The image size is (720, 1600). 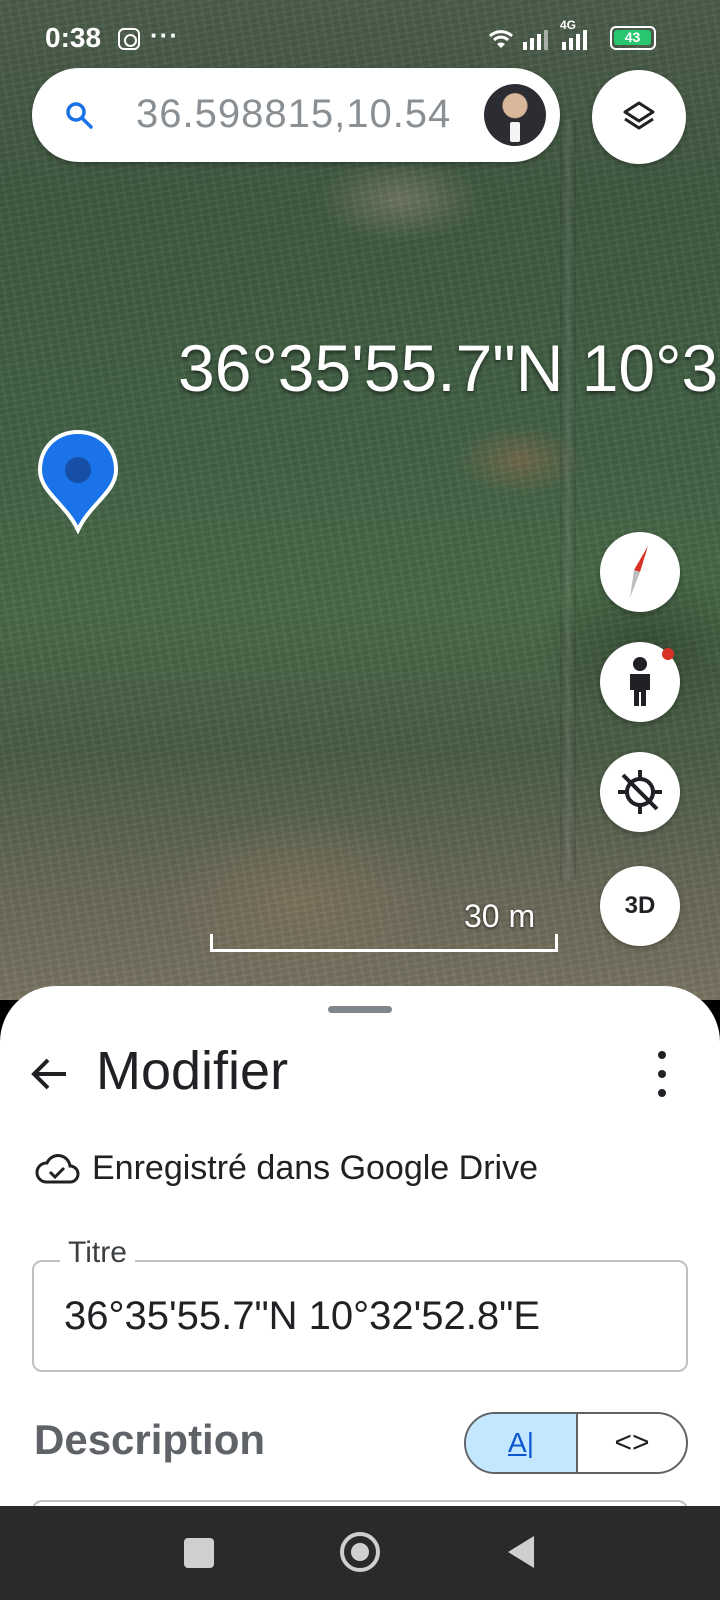 I want to click on signal-4g-icon, so click(x=574, y=40).